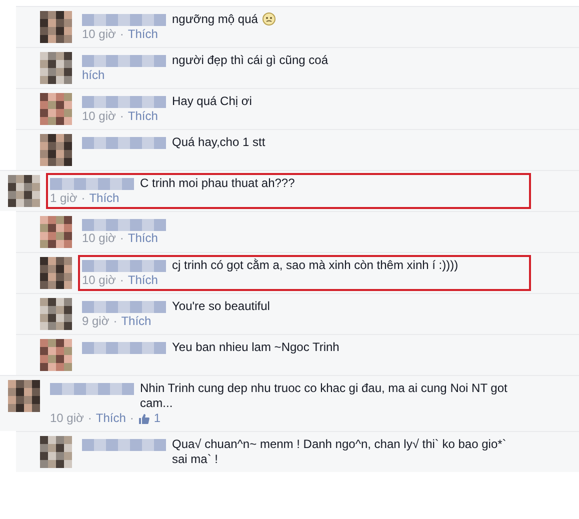  Describe the element at coordinates (64, 198) in the screenshot. I see `comment-time: 1 giờ` at that location.